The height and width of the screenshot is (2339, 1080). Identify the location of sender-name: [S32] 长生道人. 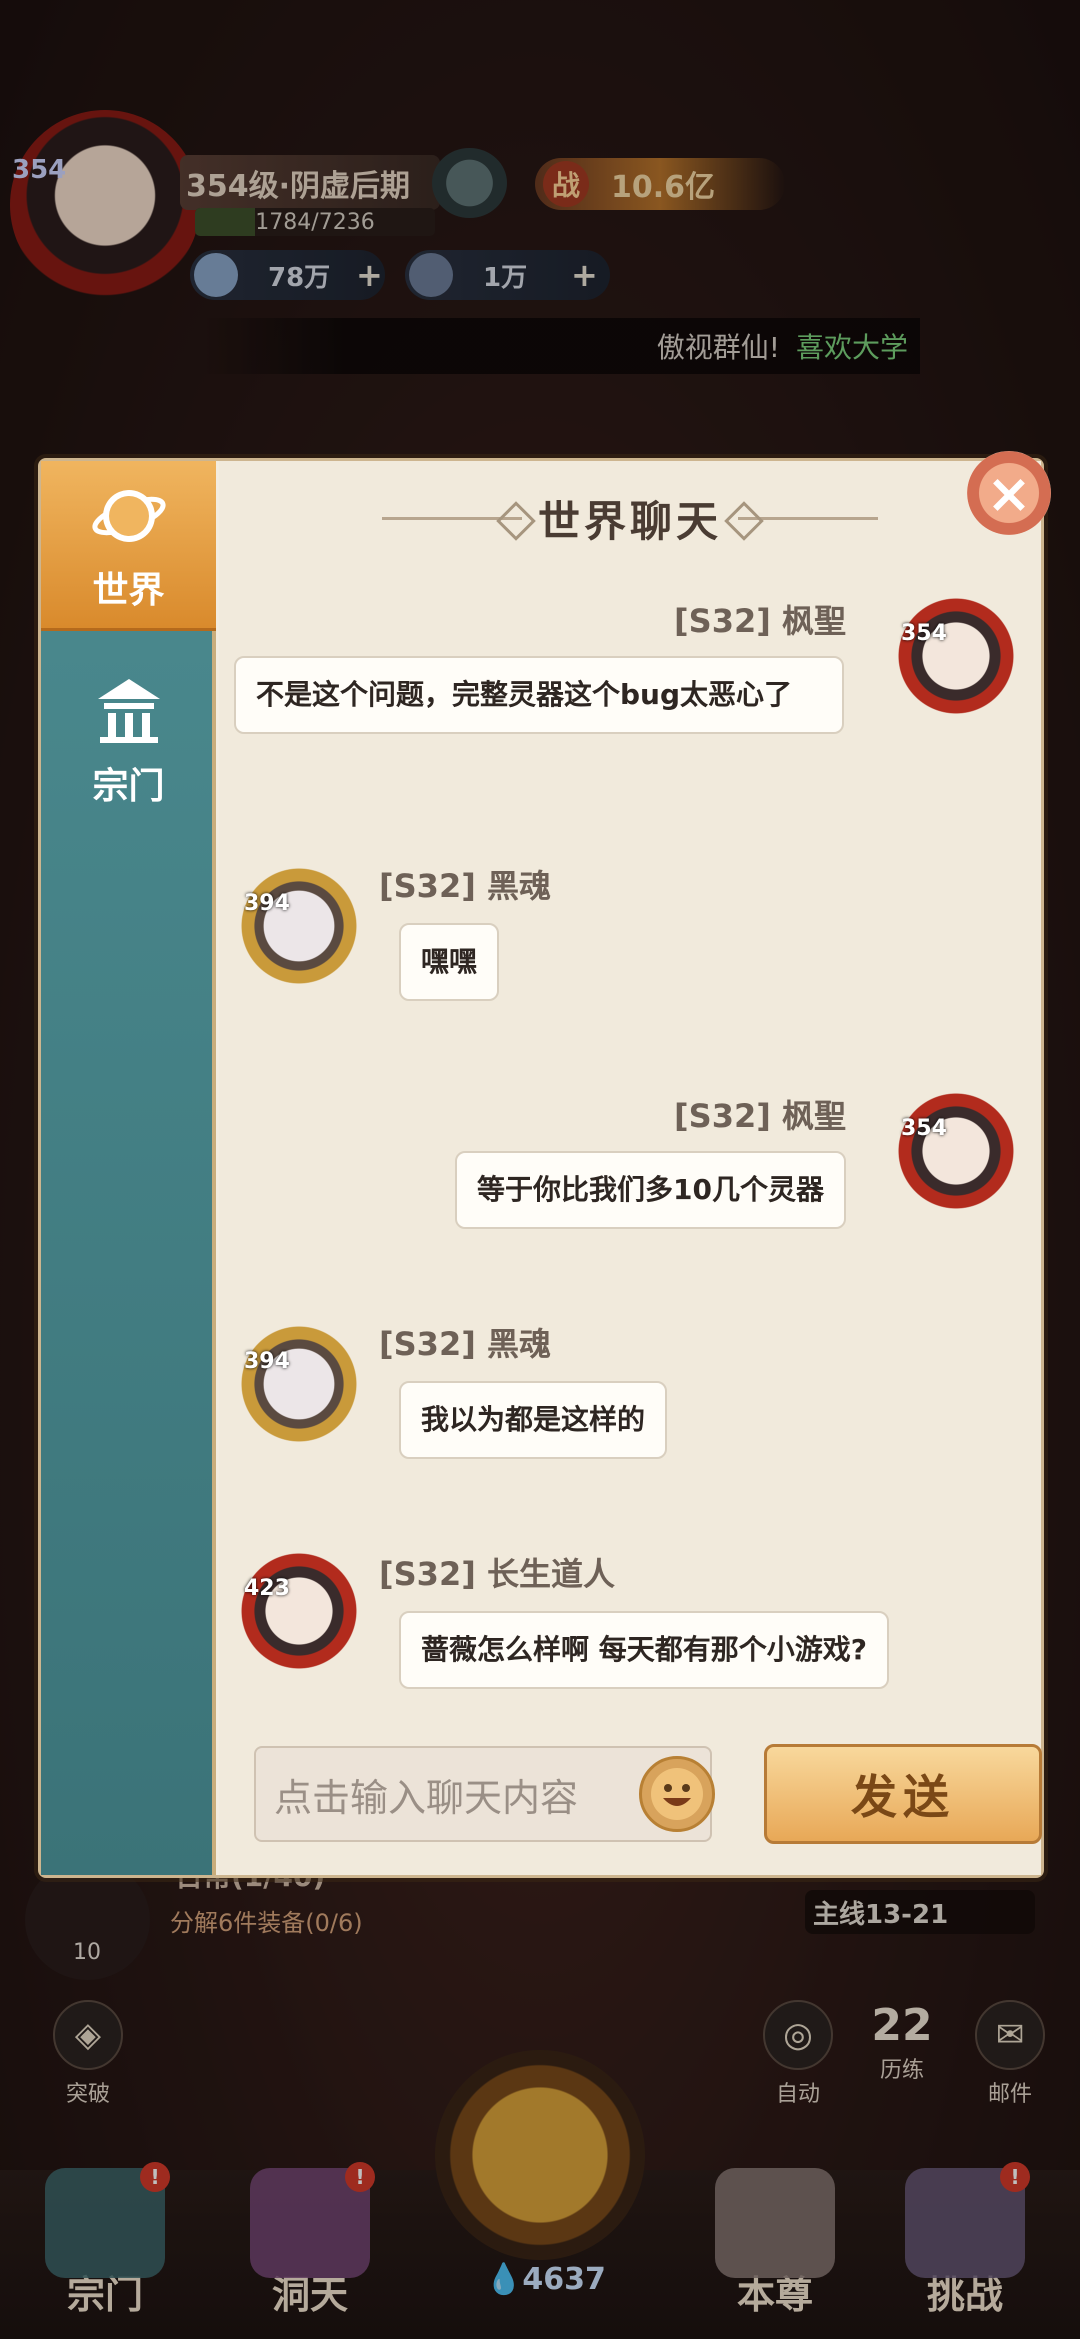
(497, 1572).